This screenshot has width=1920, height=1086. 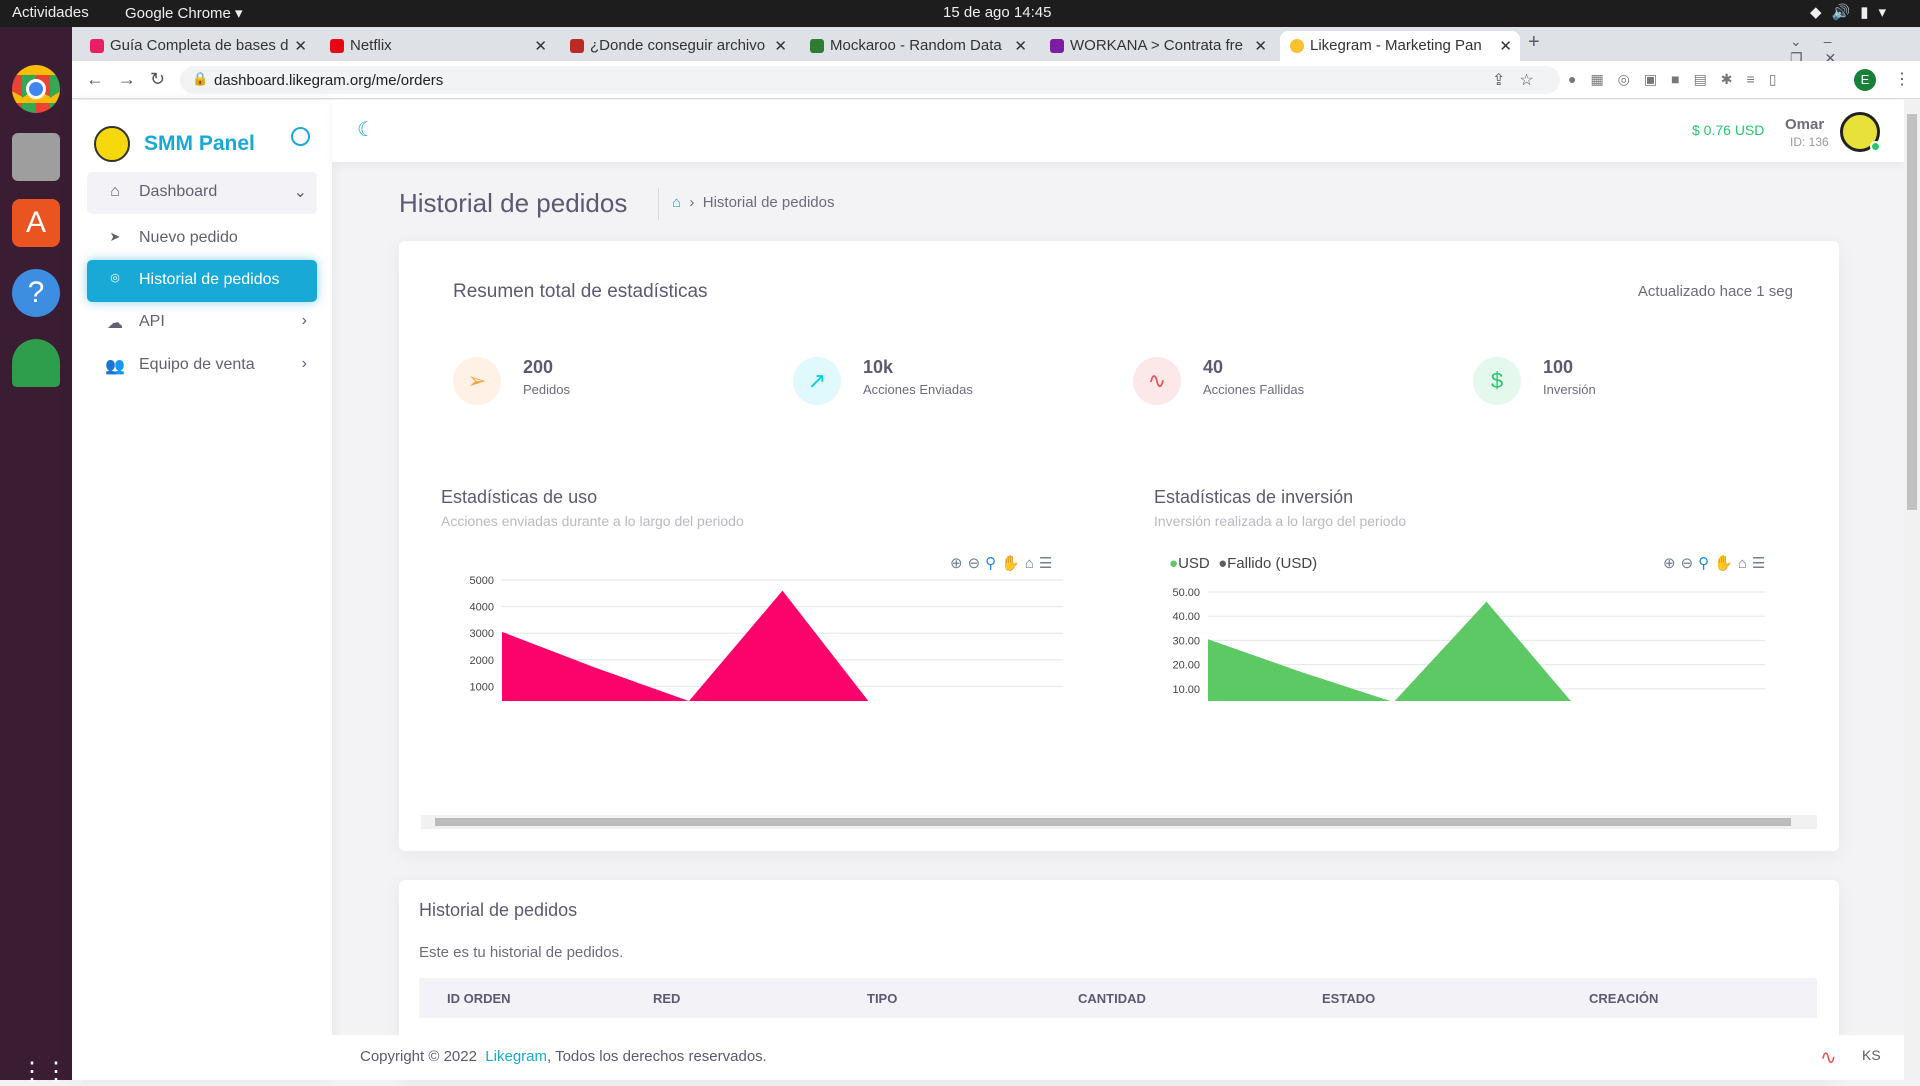 What do you see at coordinates (1222, 563) in the screenshot?
I see `legend-marker: ●` at bounding box center [1222, 563].